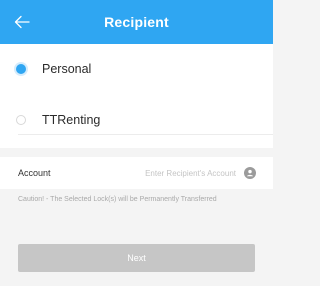  Describe the element at coordinates (21, 69) in the screenshot. I see `radio-selected-icon` at that location.